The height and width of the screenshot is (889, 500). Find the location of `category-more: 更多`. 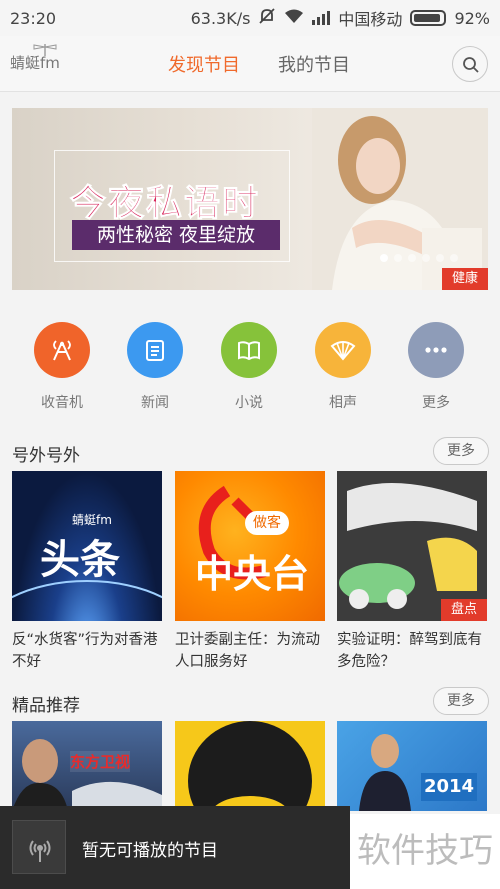

category-more: 更多 is located at coordinates (436, 367).